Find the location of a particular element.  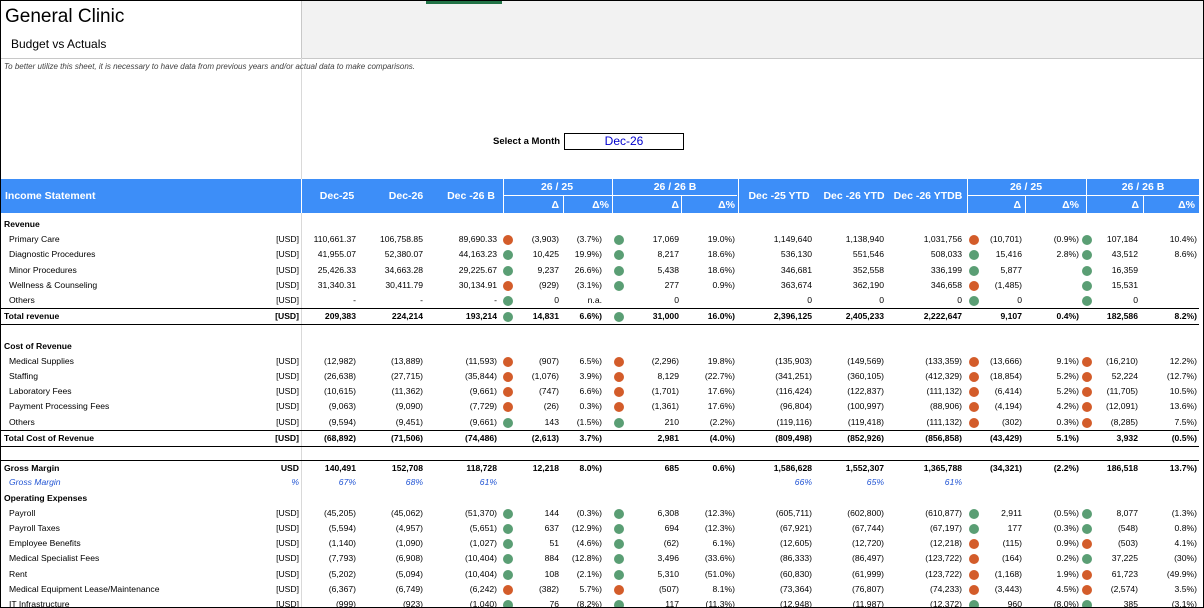

cell-value: 106,758.85 is located at coordinates (392, 239).